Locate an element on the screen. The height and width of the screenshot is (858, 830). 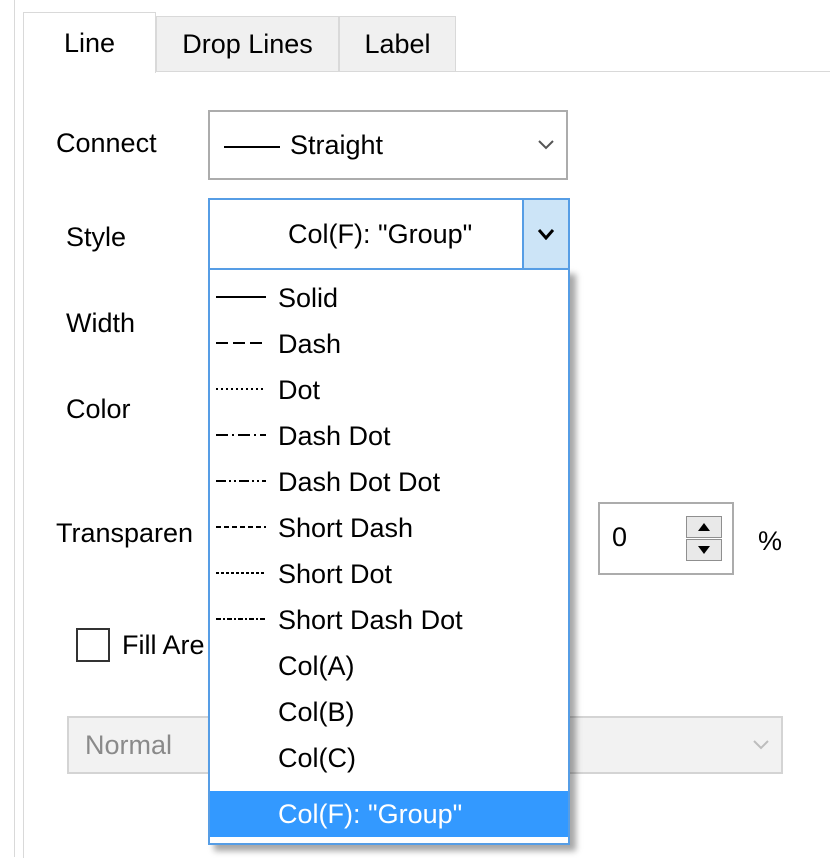
short-dot-line-icon is located at coordinates (241, 573).